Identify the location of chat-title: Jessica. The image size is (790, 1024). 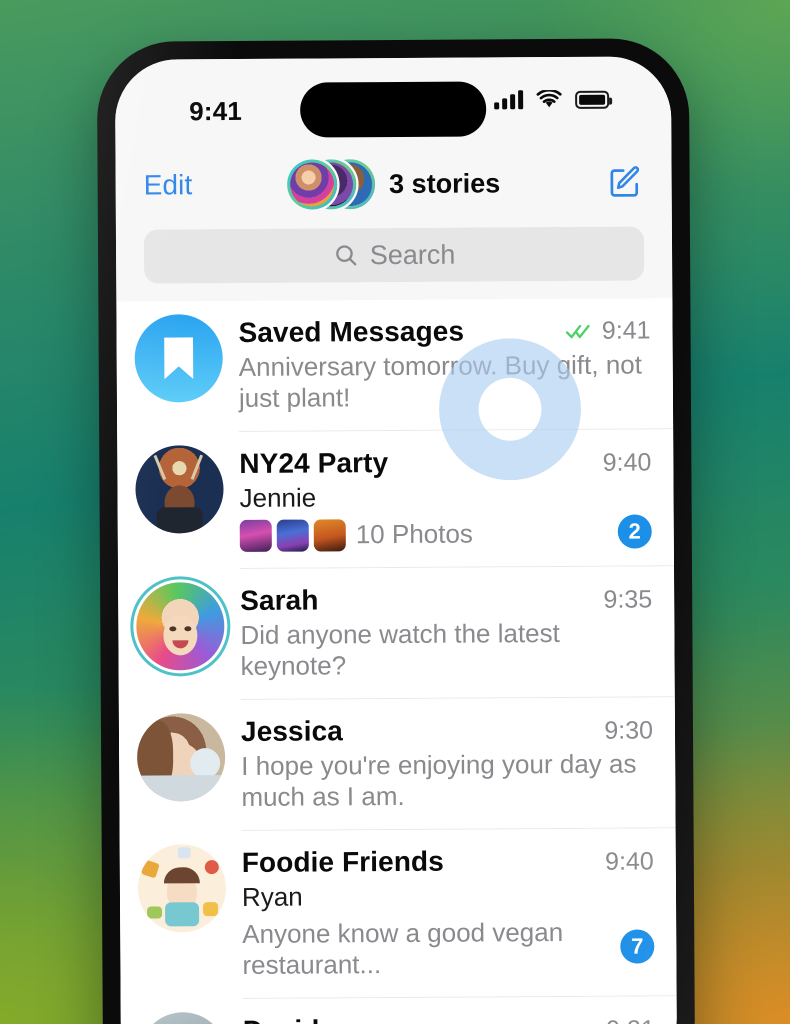
(291, 731).